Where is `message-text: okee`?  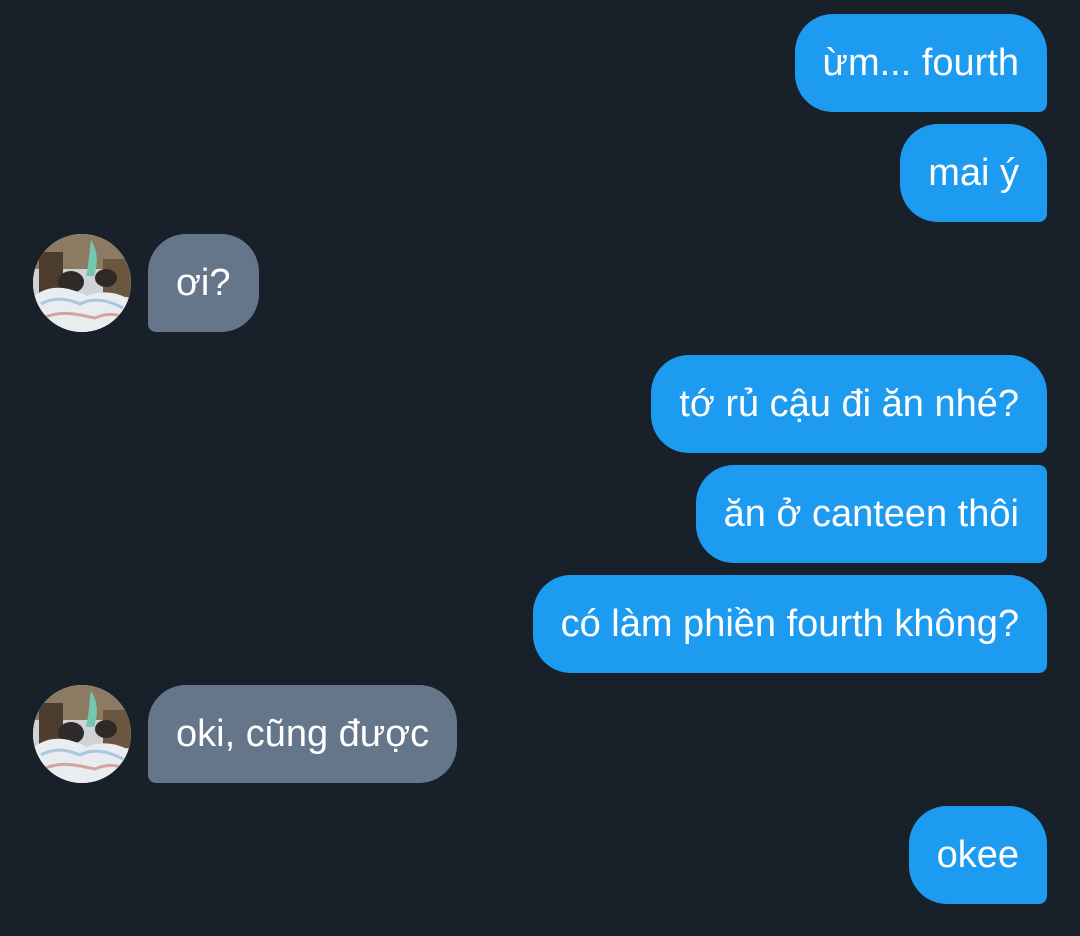 message-text: okee is located at coordinates (977, 855).